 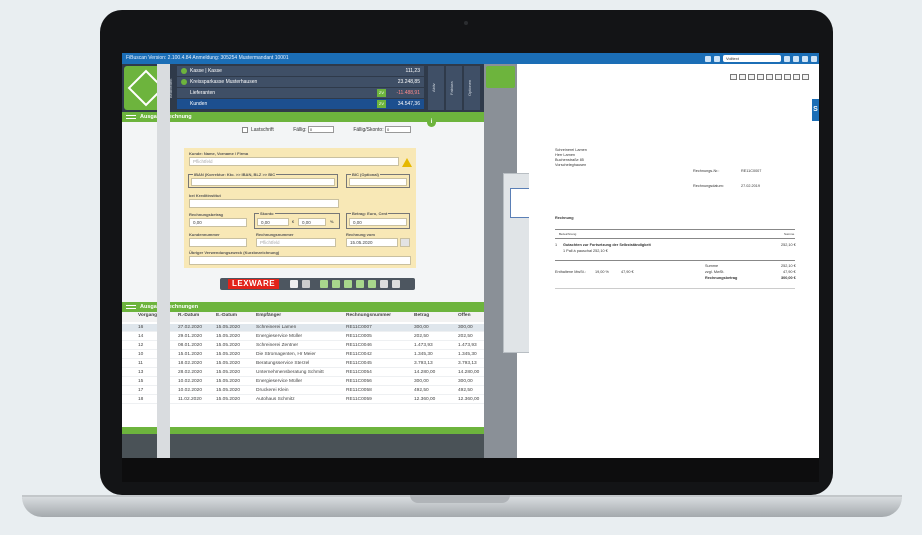 What do you see at coordinates (675, 229) in the screenshot?
I see `divider` at bounding box center [675, 229].